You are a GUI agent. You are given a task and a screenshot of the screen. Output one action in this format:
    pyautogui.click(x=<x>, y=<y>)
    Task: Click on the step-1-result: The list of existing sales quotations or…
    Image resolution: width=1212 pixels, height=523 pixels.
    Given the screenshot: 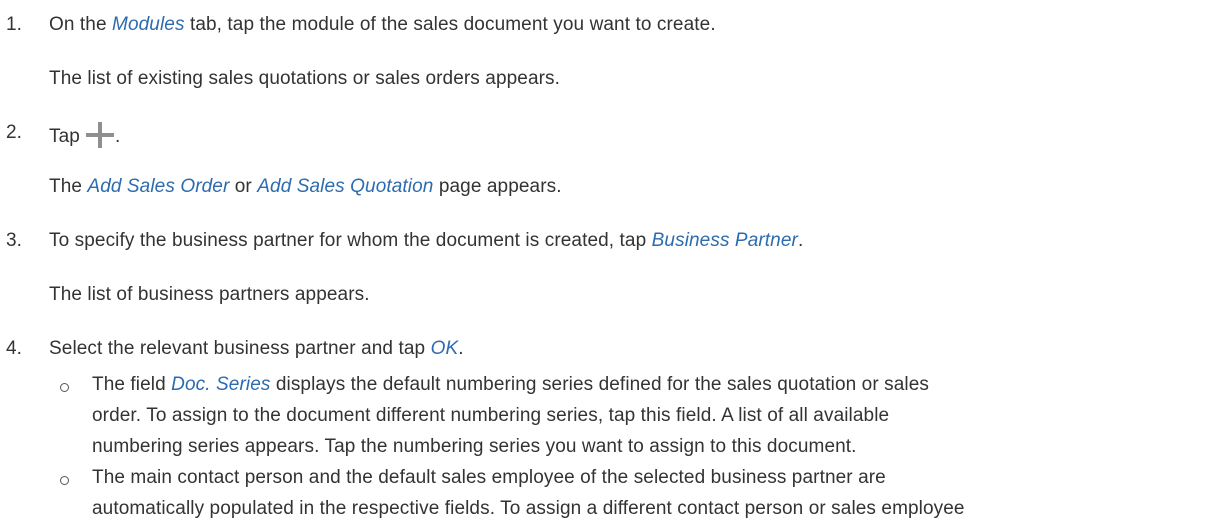 What is the action you would take?
    pyautogui.click(x=305, y=78)
    